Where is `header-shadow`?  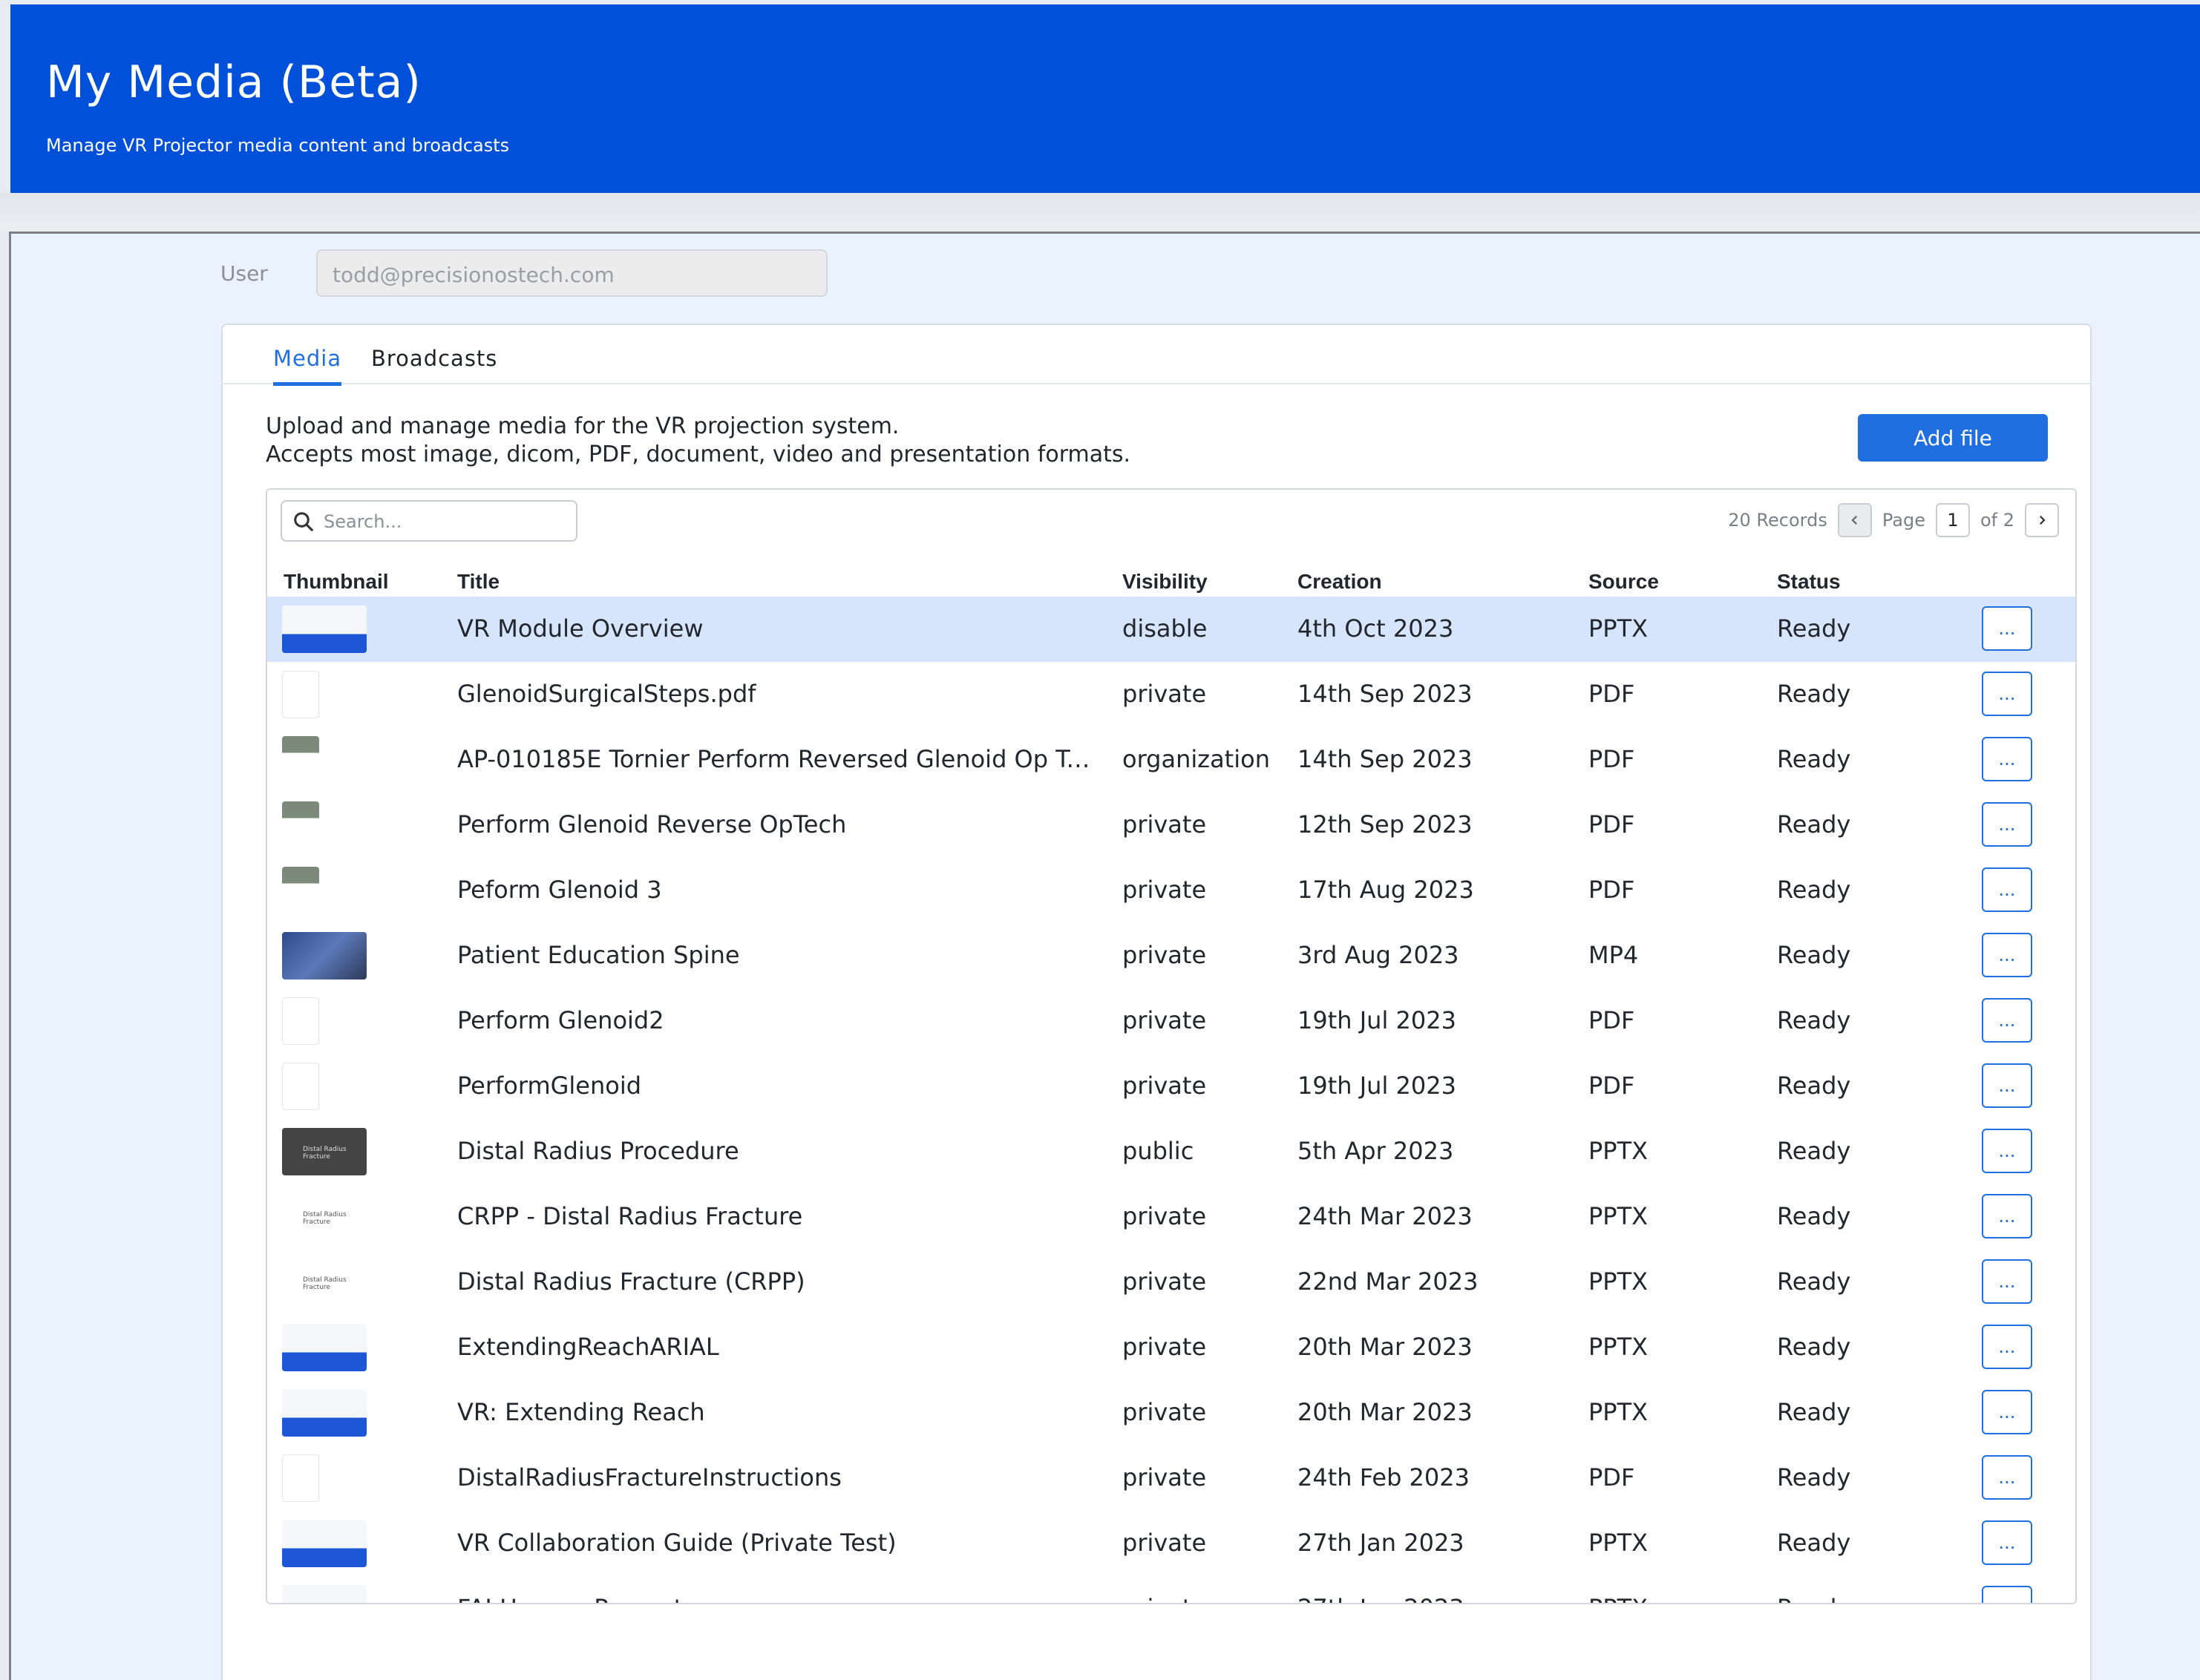
header-shadow is located at coordinates (1100, 213).